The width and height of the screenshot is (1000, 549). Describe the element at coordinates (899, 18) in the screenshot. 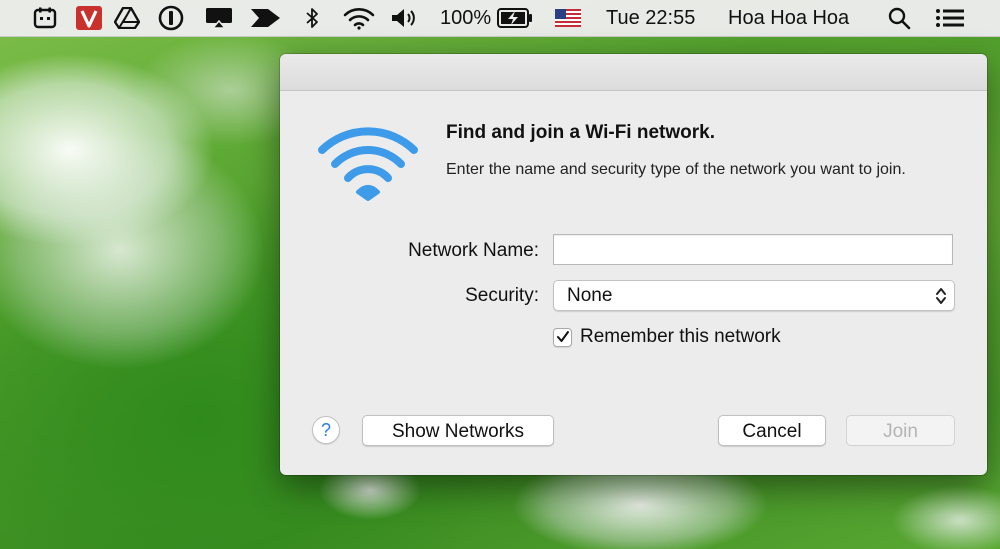

I see `search-icon` at that location.